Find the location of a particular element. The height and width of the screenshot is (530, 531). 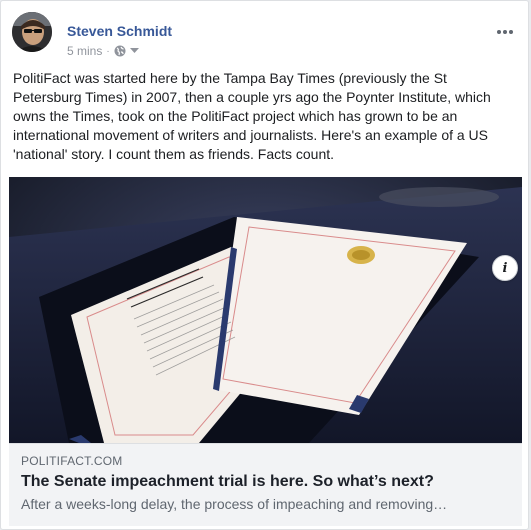

info-icon: i is located at coordinates (505, 268).